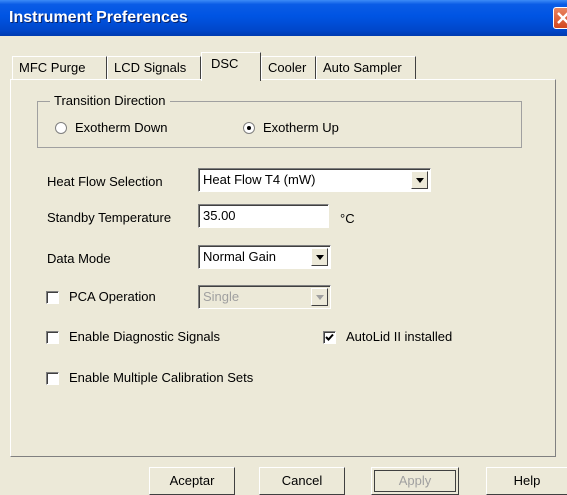 The width and height of the screenshot is (567, 495). I want to click on exotherm-up-label: Exotherm Up, so click(301, 127).